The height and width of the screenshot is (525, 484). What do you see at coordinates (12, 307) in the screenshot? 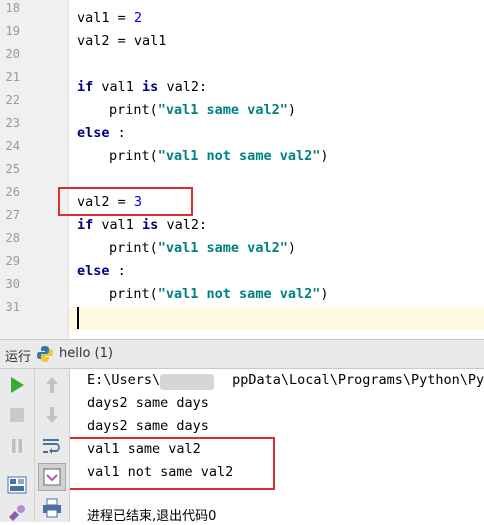
I see `line-number: 31` at bounding box center [12, 307].